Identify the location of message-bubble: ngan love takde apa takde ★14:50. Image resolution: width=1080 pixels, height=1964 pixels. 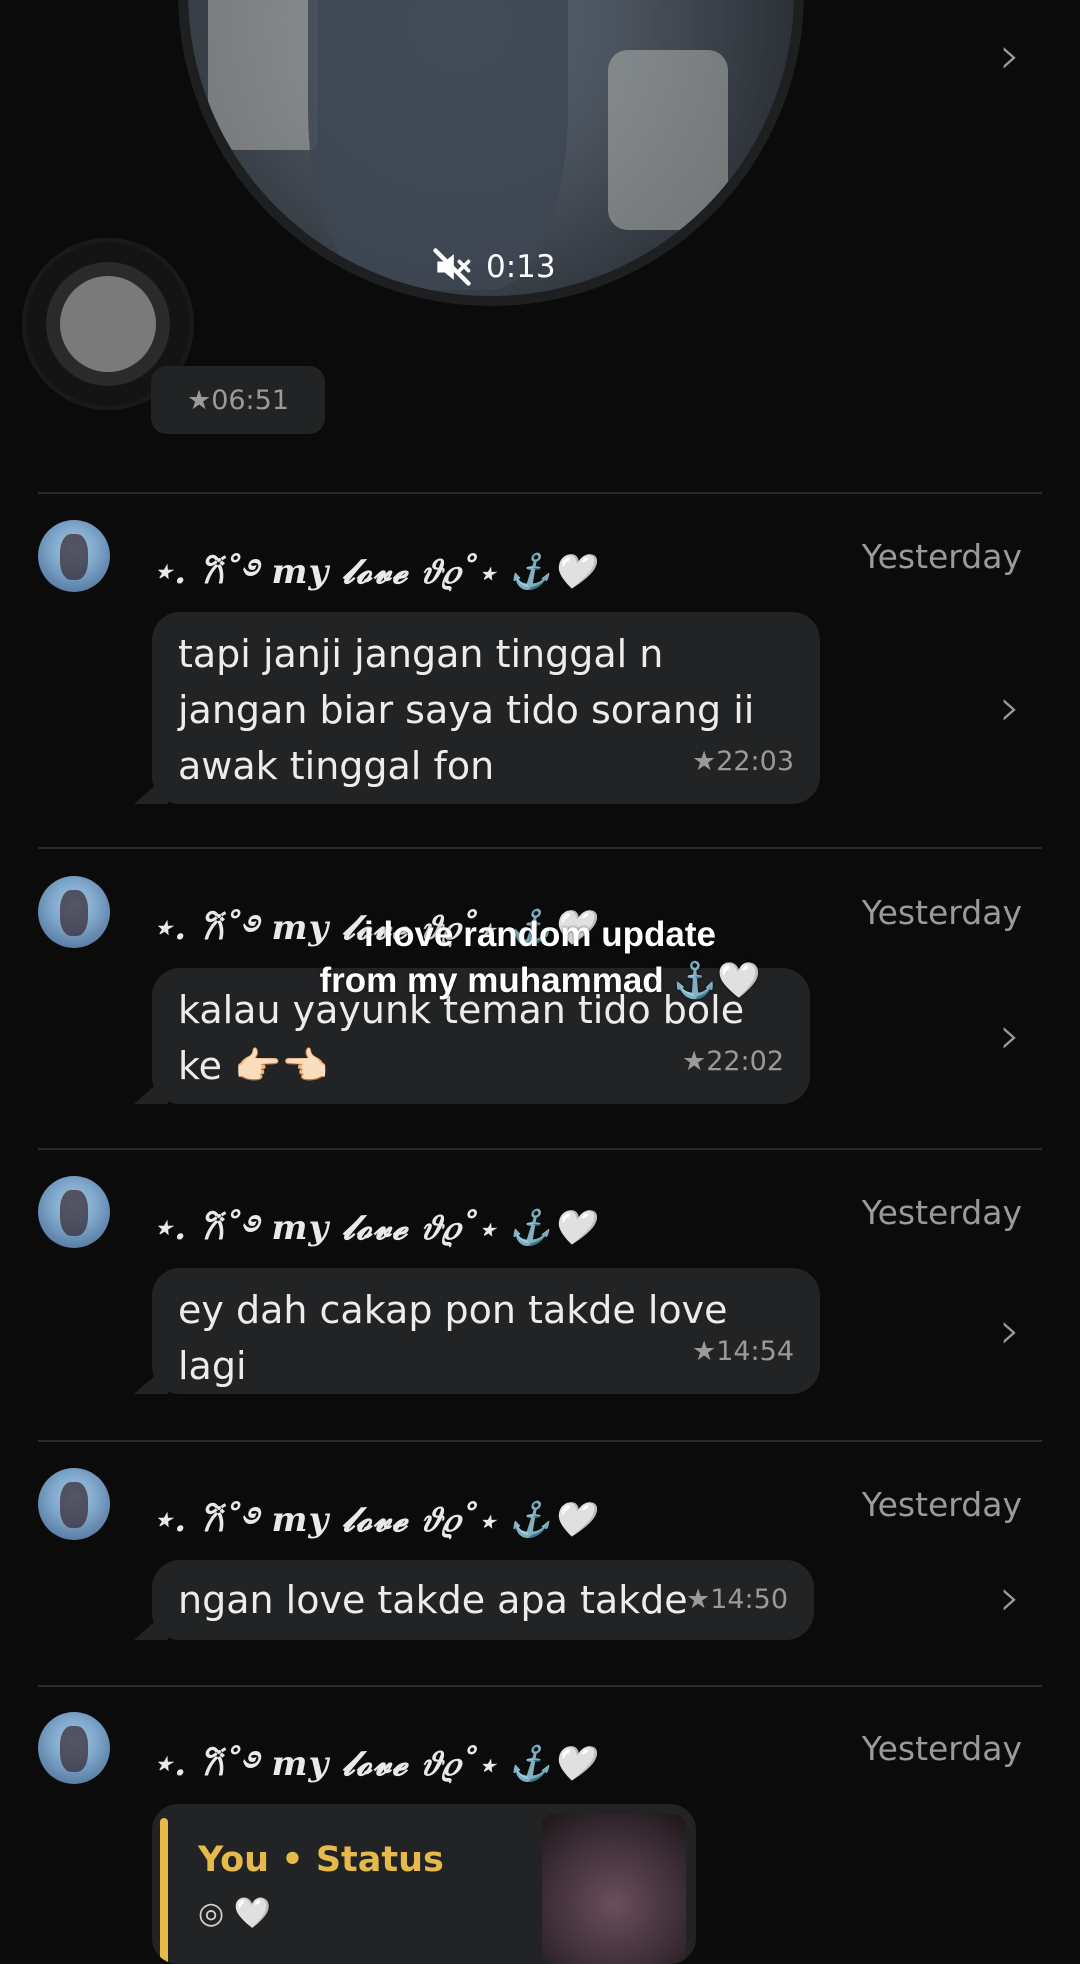
(474, 1600).